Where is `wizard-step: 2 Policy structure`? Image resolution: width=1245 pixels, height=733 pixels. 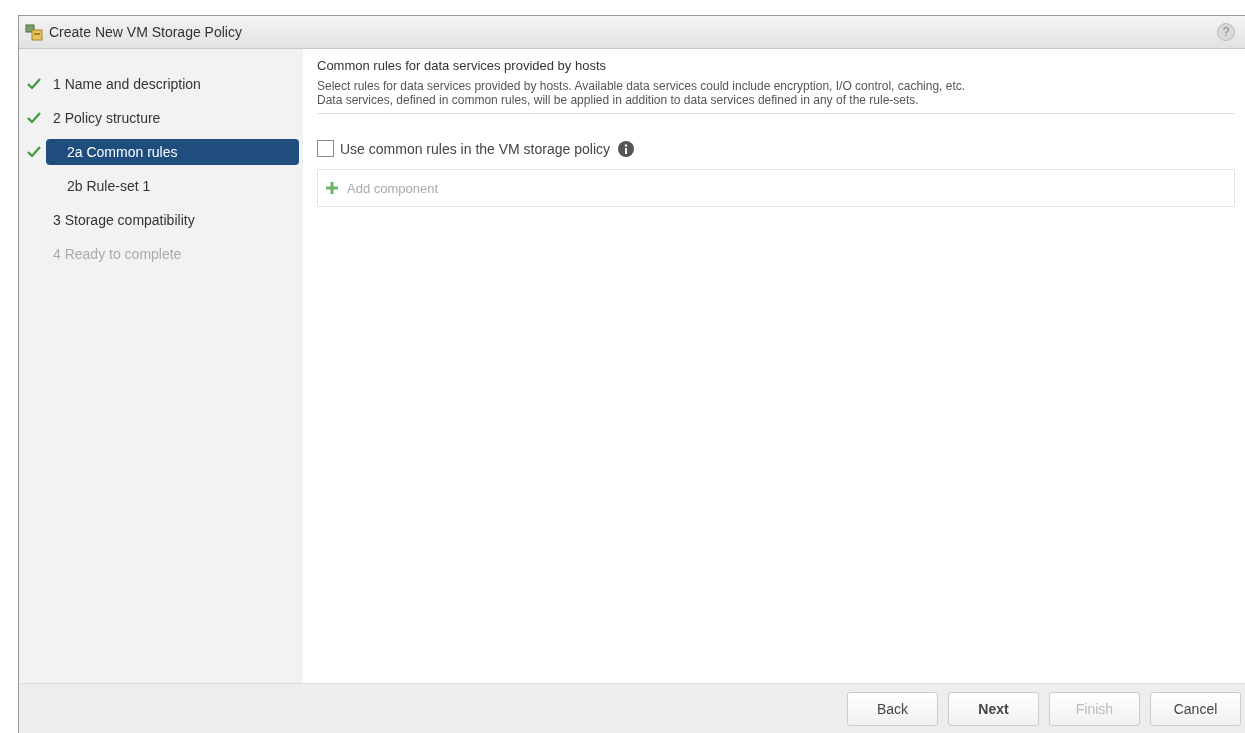
wizard-step: 2 Policy structure is located at coordinates (172, 118).